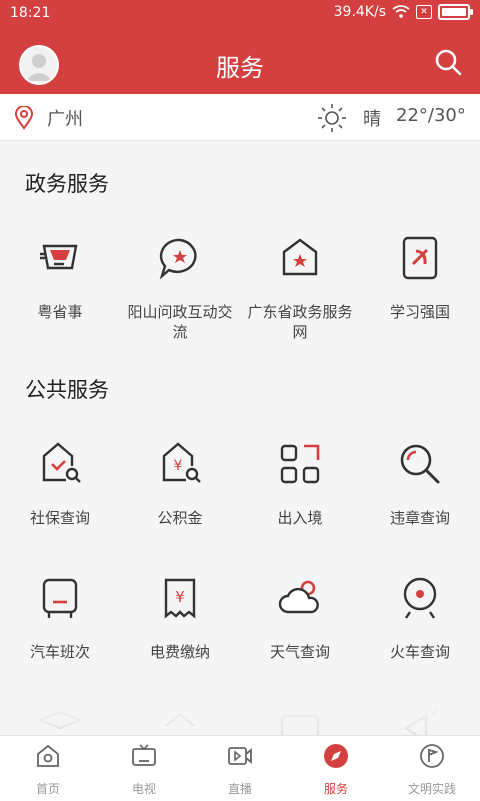  What do you see at coordinates (180, 322) in the screenshot?
I see `service-label: 阳山问政互动交流` at bounding box center [180, 322].